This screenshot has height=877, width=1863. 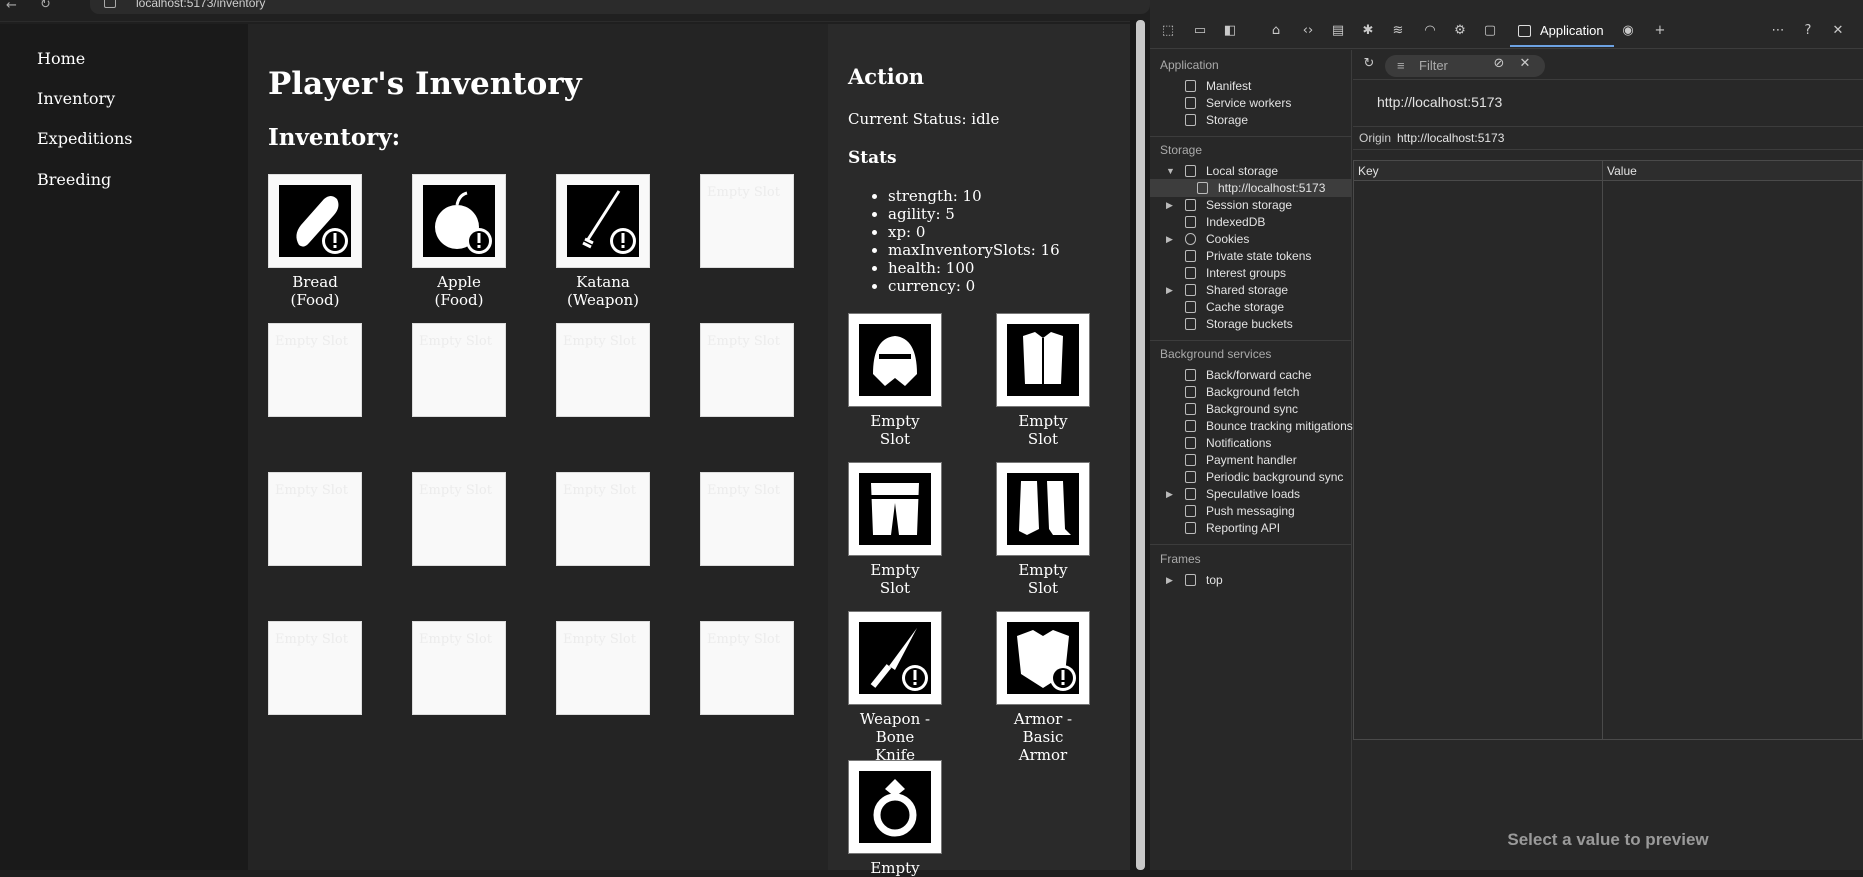 I want to click on section-background-services: Background services, so click(x=1216, y=354).